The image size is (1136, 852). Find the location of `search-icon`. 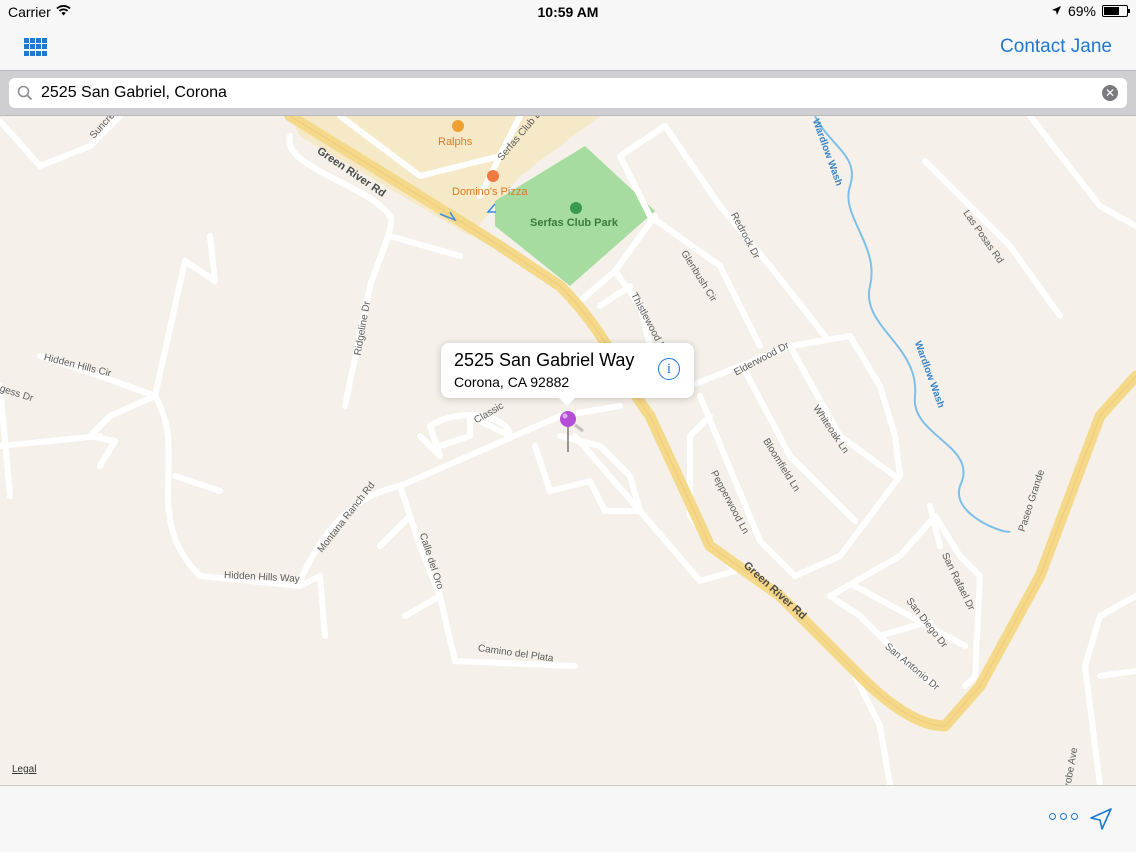

search-icon is located at coordinates (25, 95).